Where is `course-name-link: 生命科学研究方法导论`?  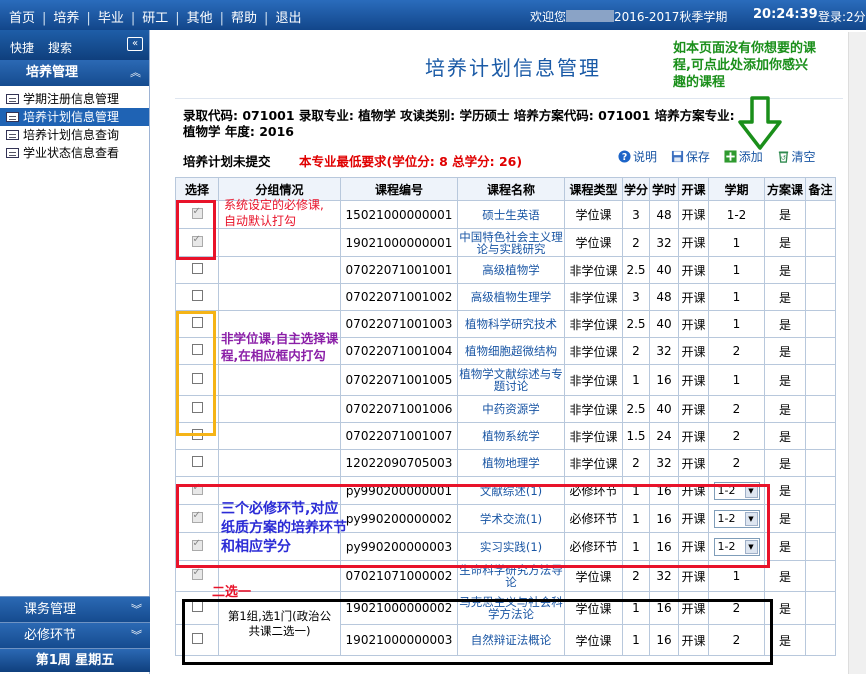 course-name-link: 生命科学研究方法导论 is located at coordinates (511, 576).